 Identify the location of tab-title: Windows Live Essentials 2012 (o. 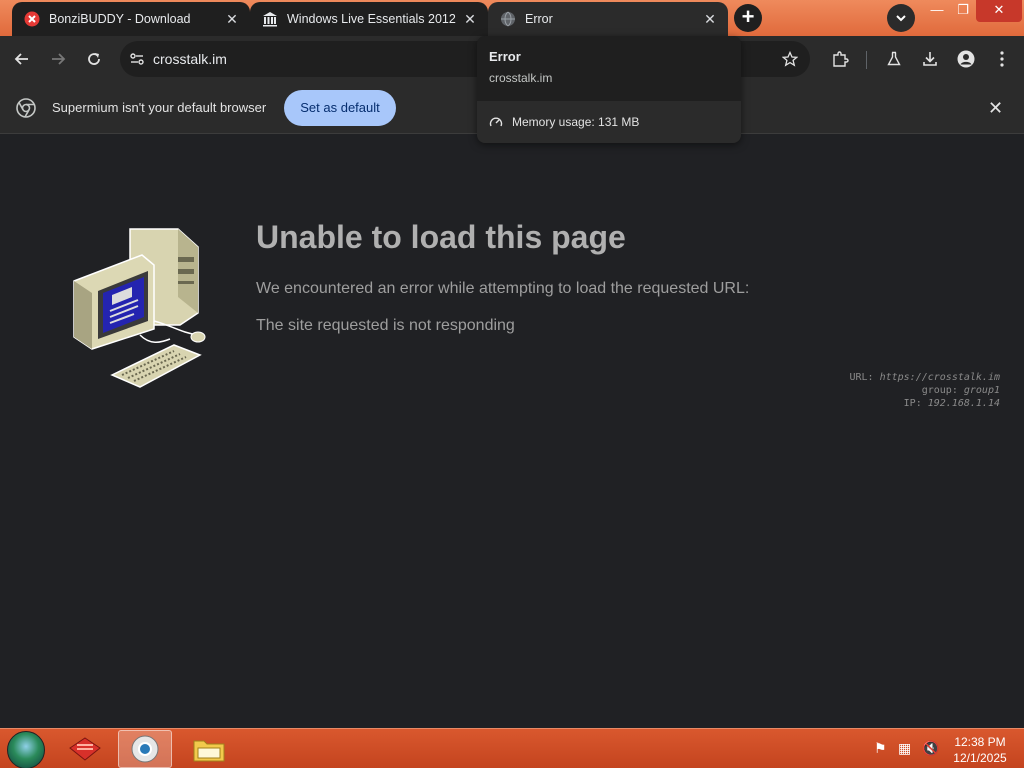
(371, 19).